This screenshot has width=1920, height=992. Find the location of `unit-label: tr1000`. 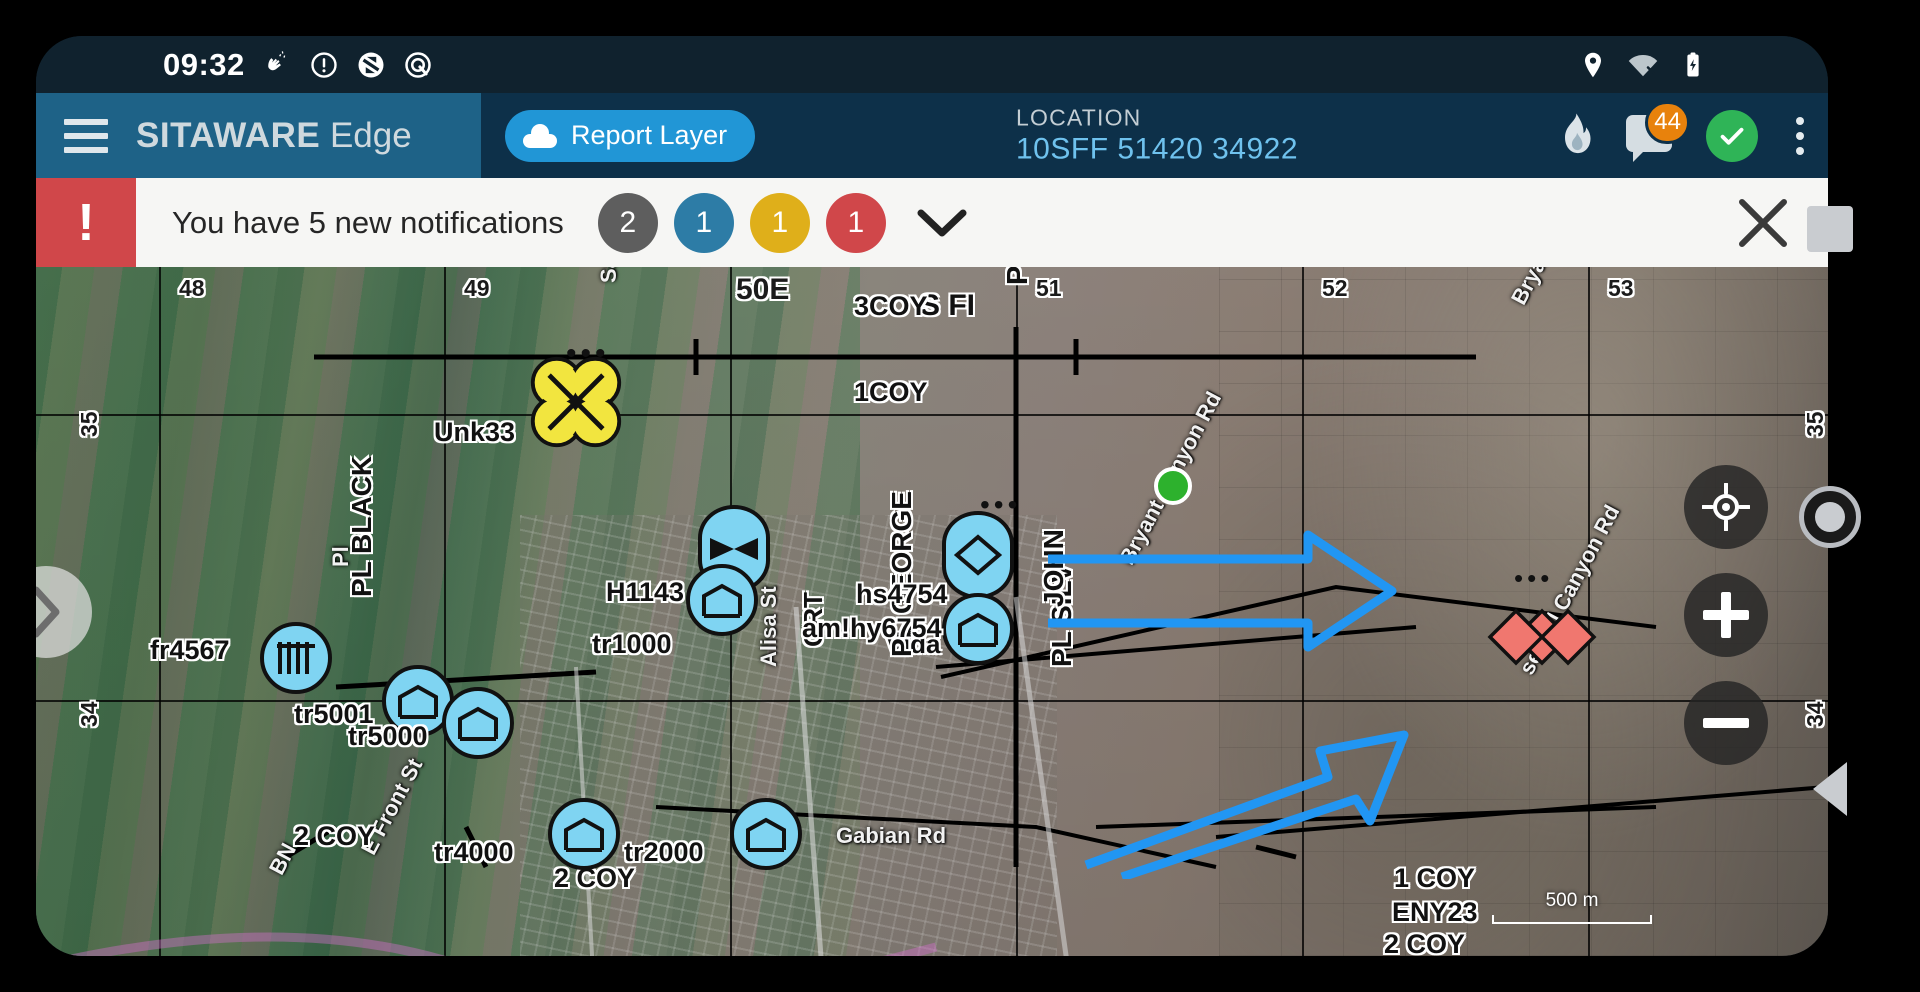

unit-label: tr1000 is located at coordinates (632, 644).